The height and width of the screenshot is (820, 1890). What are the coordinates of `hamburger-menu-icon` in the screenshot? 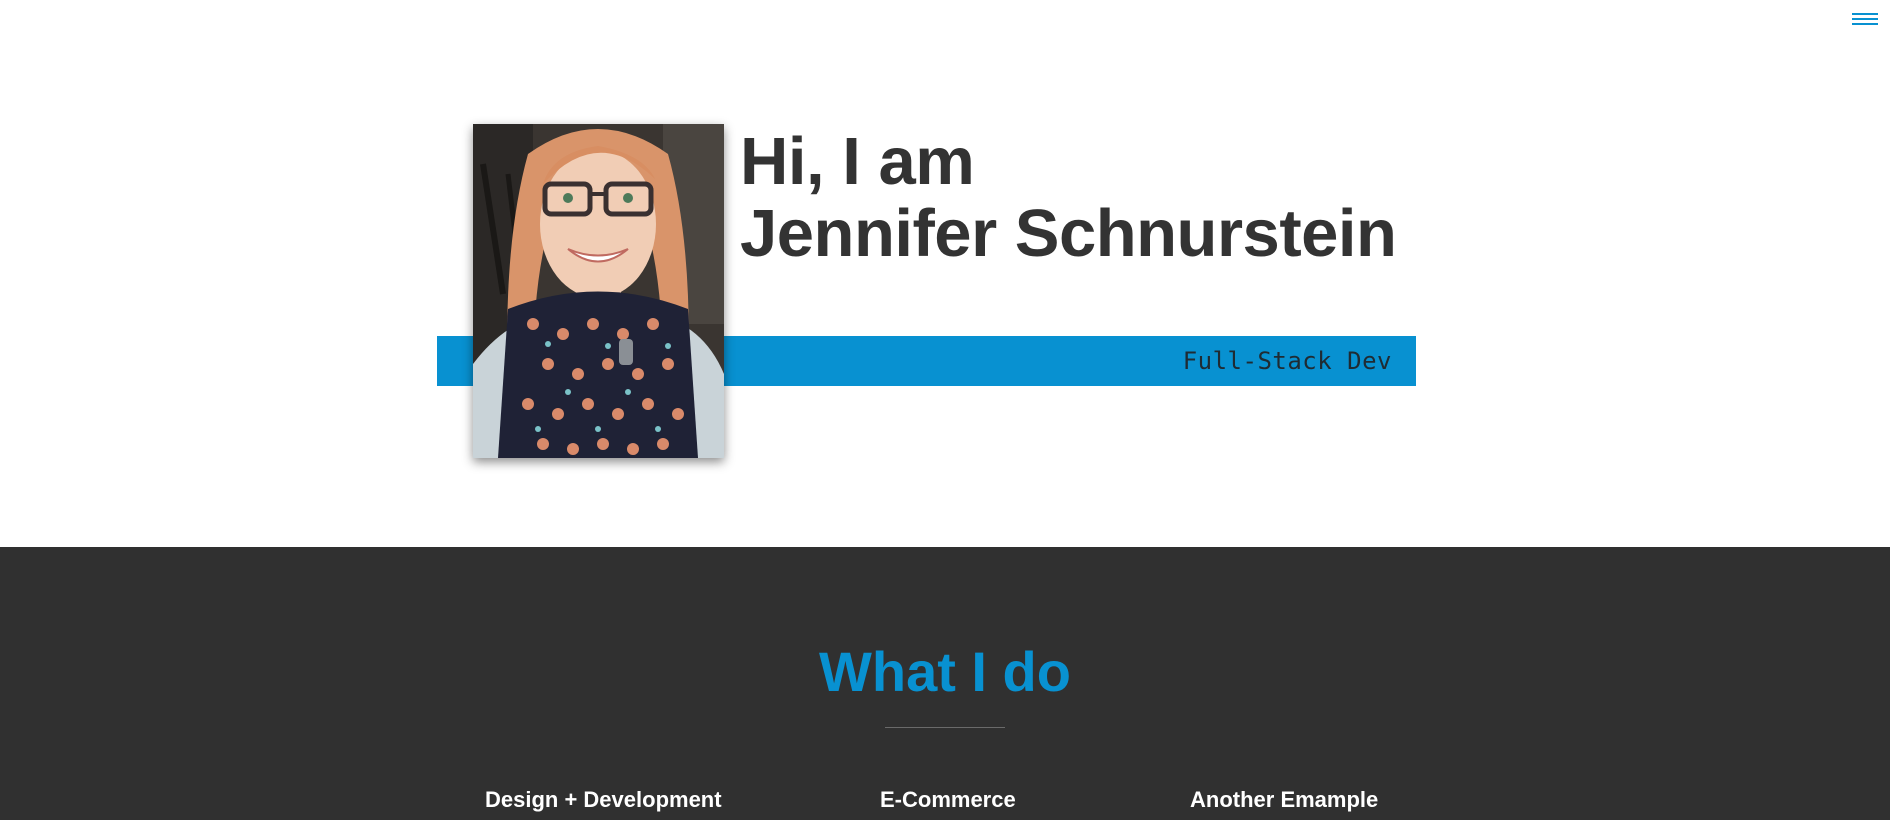 It's located at (1865, 20).